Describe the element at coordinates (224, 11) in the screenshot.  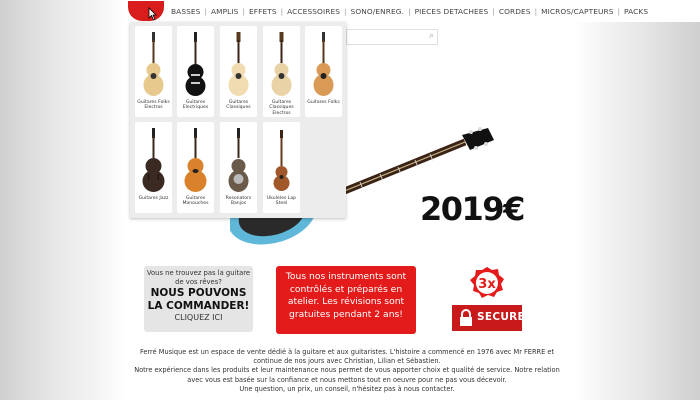
I see `nav-item-amplis: AMPLIS` at that location.